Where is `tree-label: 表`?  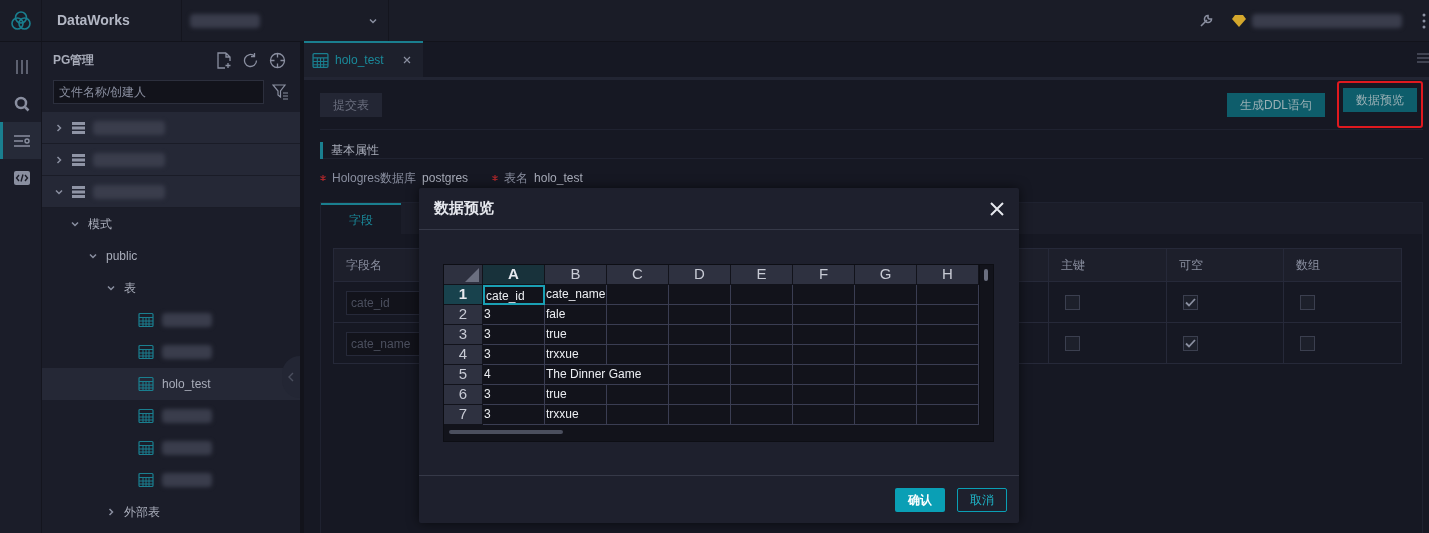 tree-label: 表 is located at coordinates (130, 288).